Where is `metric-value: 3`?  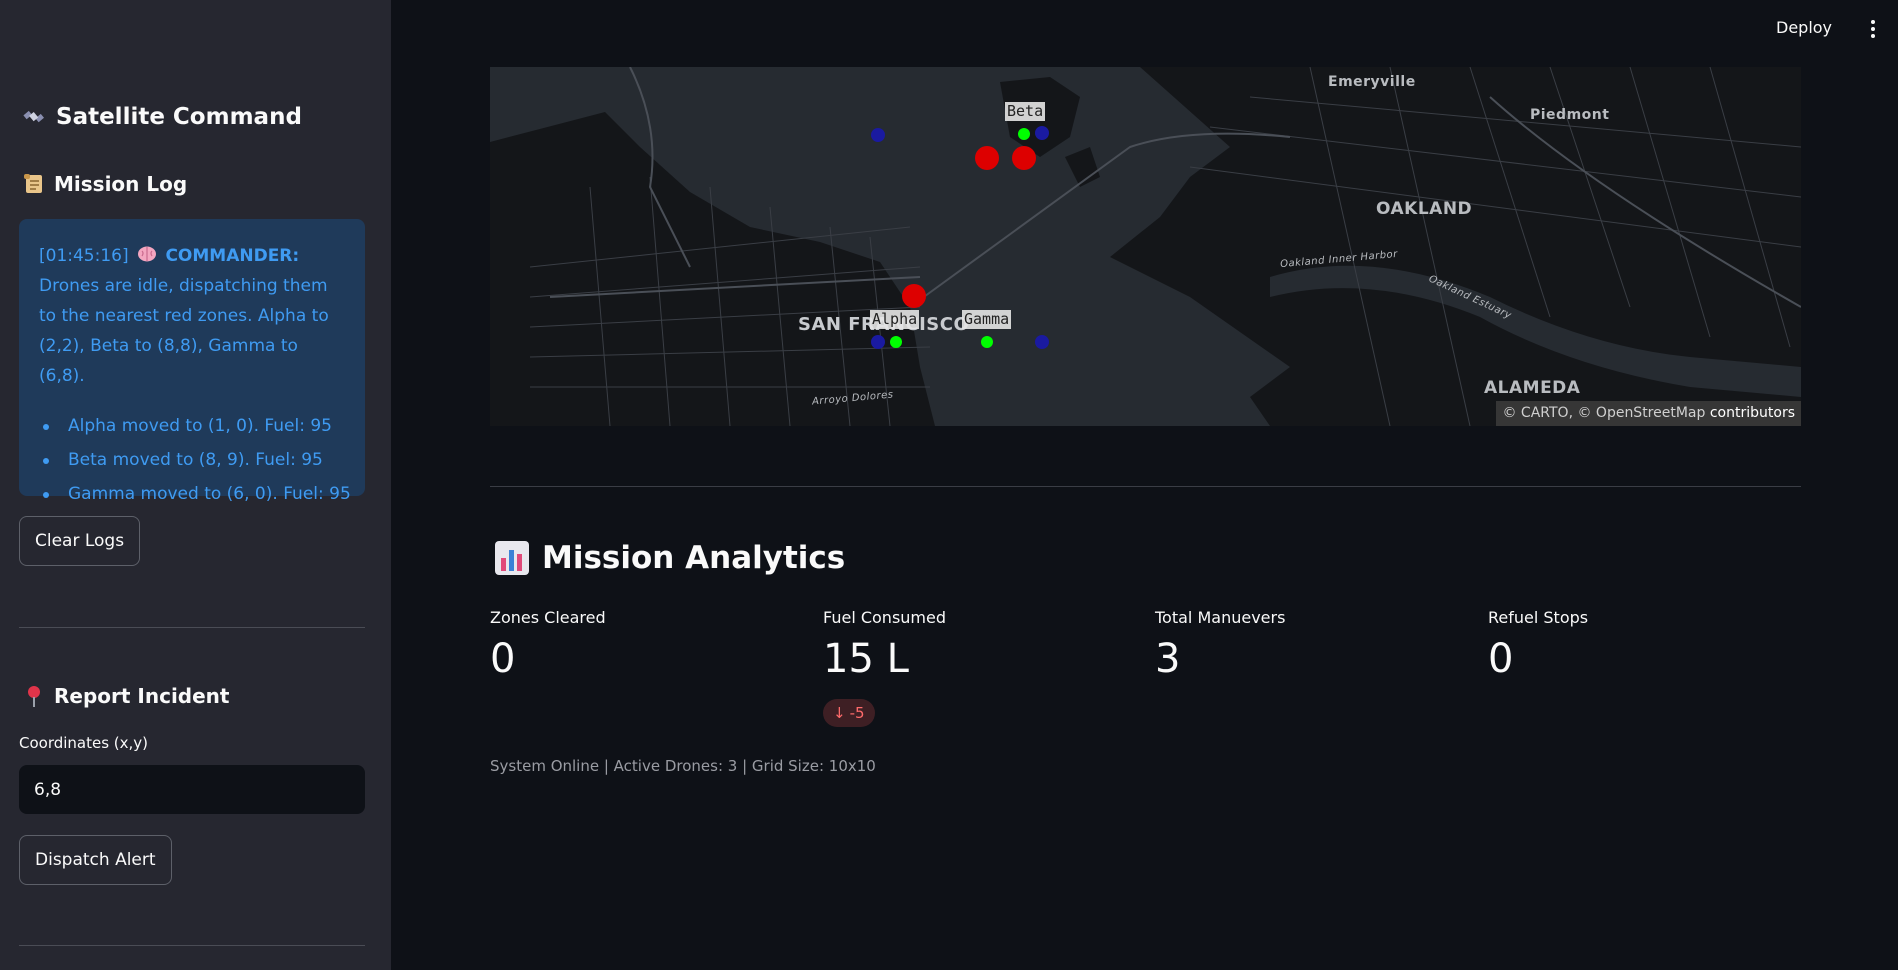
metric-value: 3 is located at coordinates (1168, 659).